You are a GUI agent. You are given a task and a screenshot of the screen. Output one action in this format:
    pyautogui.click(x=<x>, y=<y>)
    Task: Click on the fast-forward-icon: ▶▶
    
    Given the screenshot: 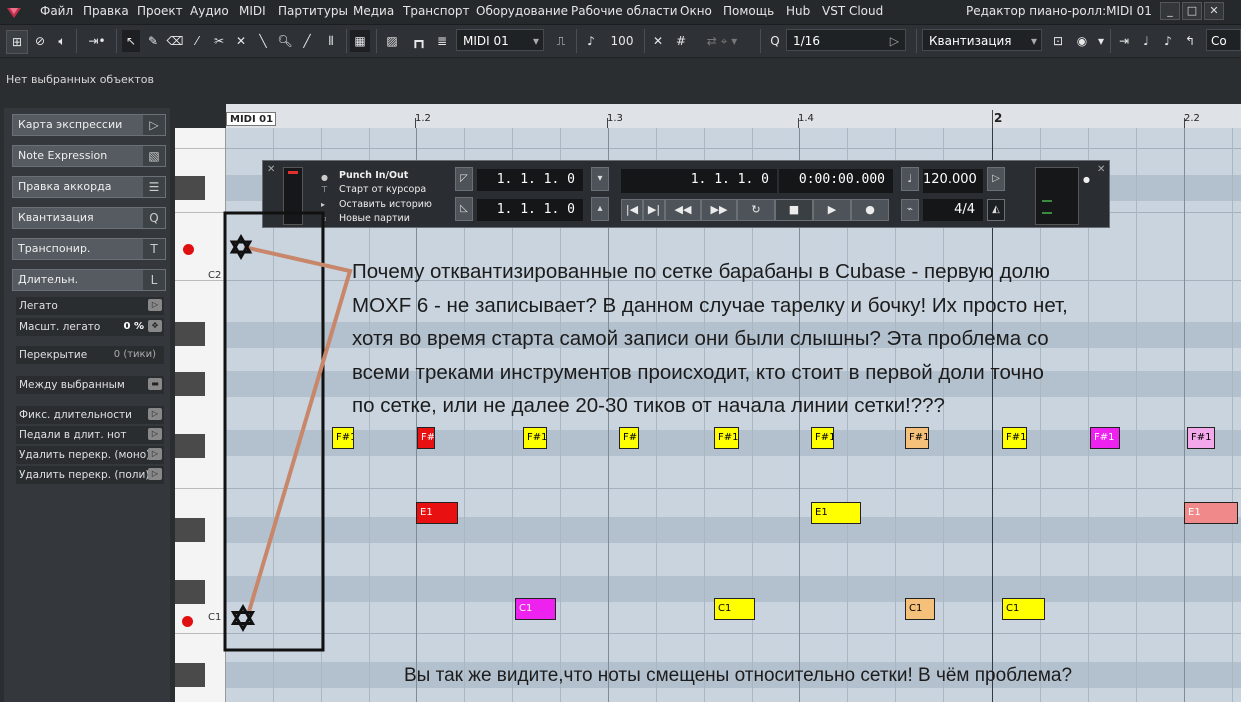 What is the action you would take?
    pyautogui.click(x=719, y=210)
    